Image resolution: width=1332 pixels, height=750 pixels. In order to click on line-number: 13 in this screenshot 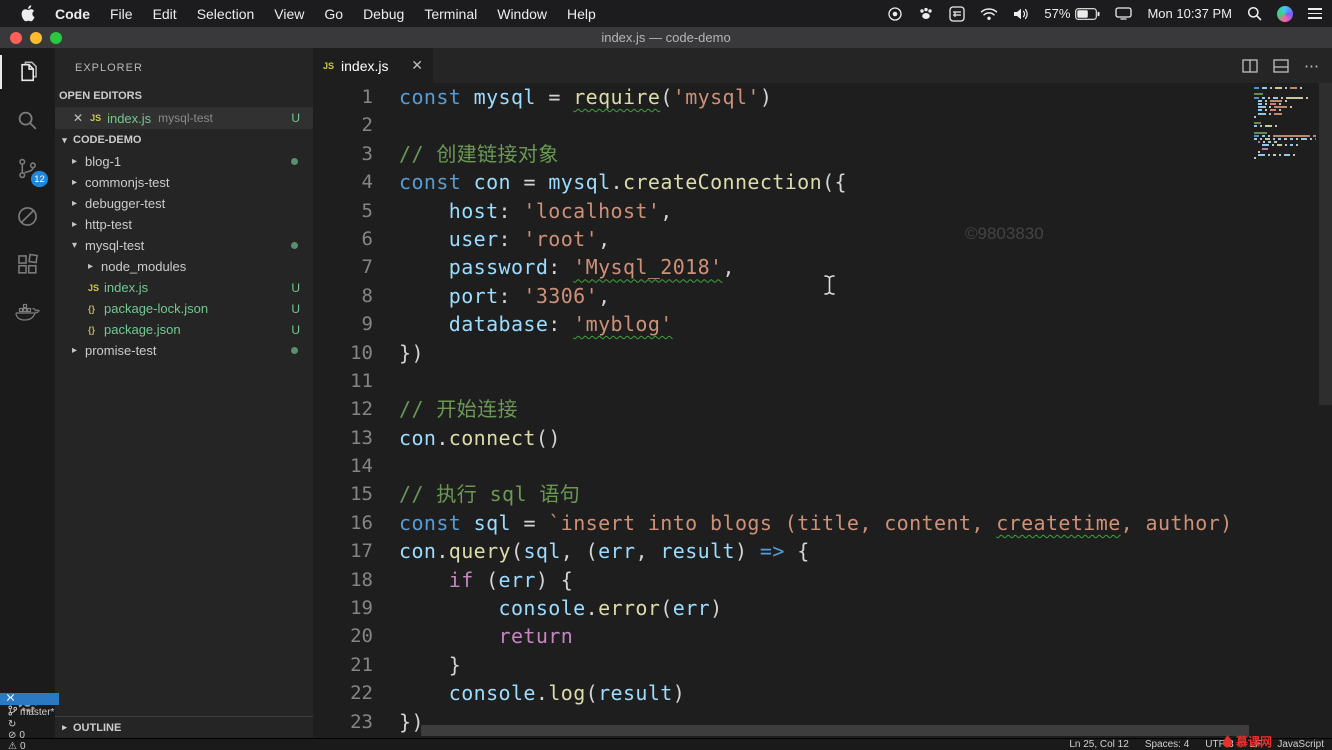, I will do `click(343, 438)`.